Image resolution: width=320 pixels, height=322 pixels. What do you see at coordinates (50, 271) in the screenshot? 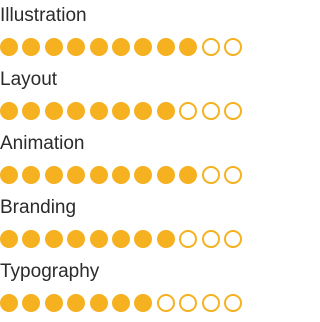
I see `skill-label: Typography` at bounding box center [50, 271].